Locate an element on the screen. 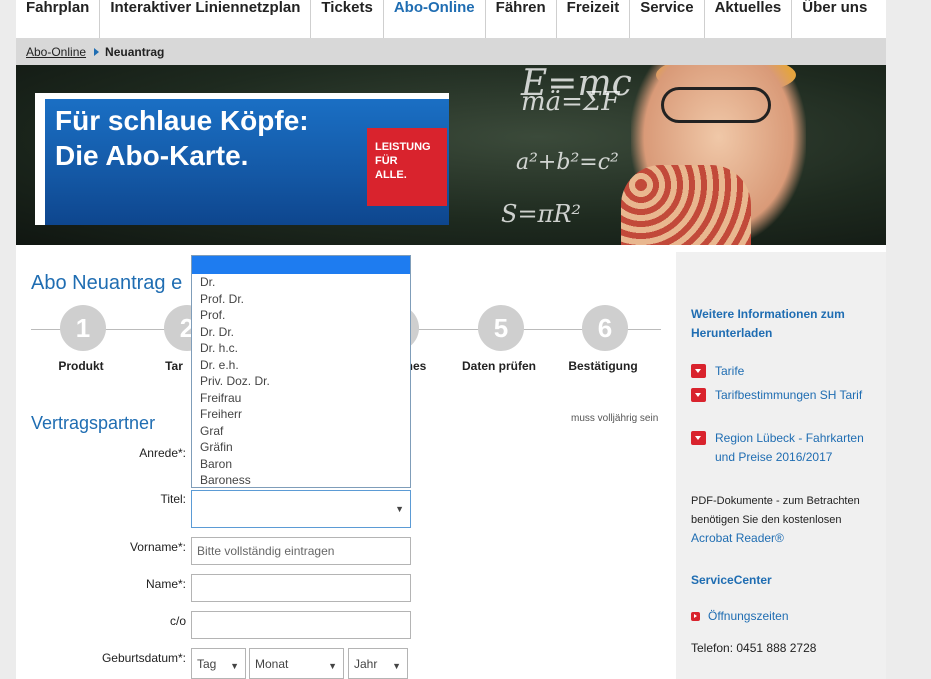 Image resolution: width=931 pixels, height=679 pixels. play-icon is located at coordinates (695, 616).